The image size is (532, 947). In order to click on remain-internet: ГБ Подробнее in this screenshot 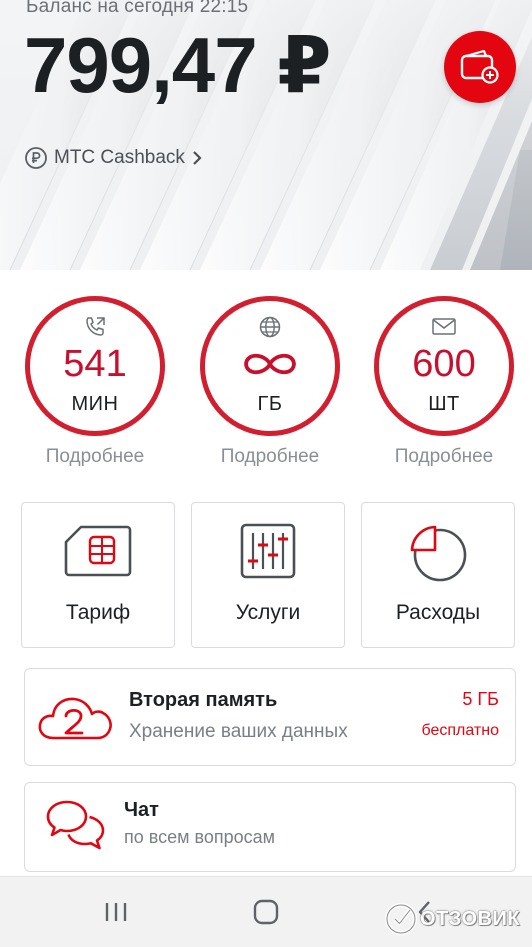, I will do `click(270, 382)`.